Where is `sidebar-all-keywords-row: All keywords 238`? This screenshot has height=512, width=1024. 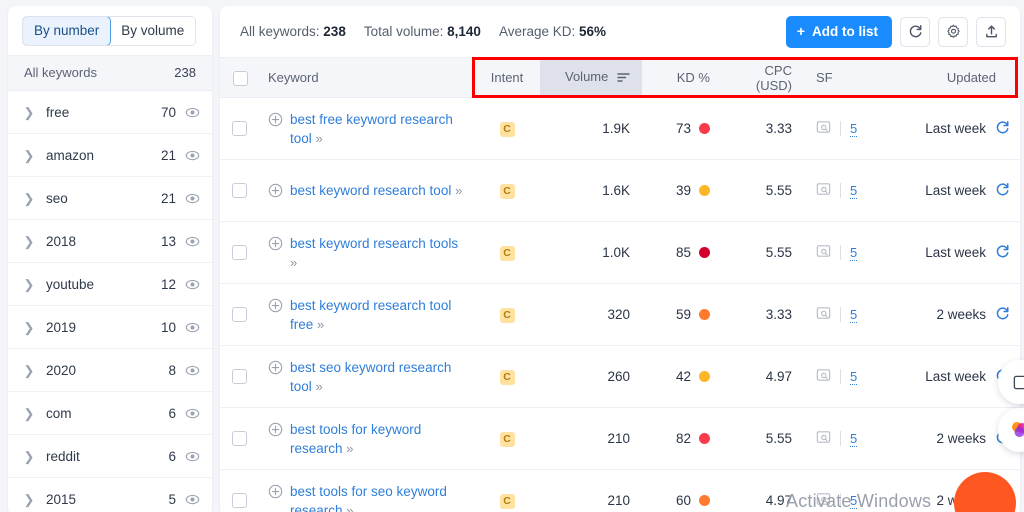 sidebar-all-keywords-row: All keywords 238 is located at coordinates (110, 73).